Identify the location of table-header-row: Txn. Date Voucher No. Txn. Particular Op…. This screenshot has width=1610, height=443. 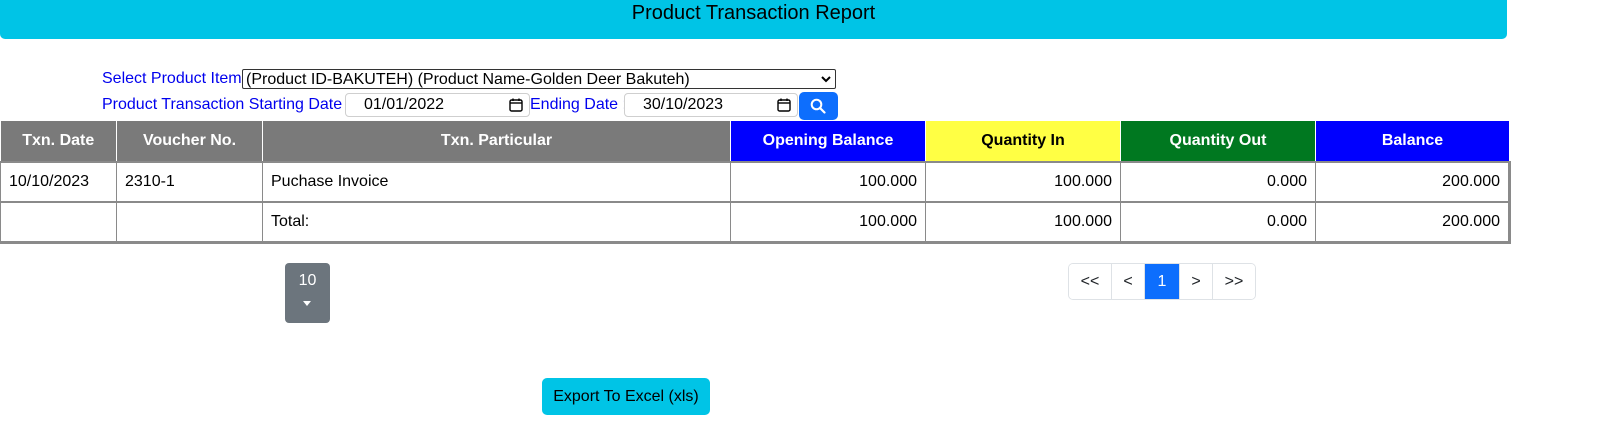
(755, 141).